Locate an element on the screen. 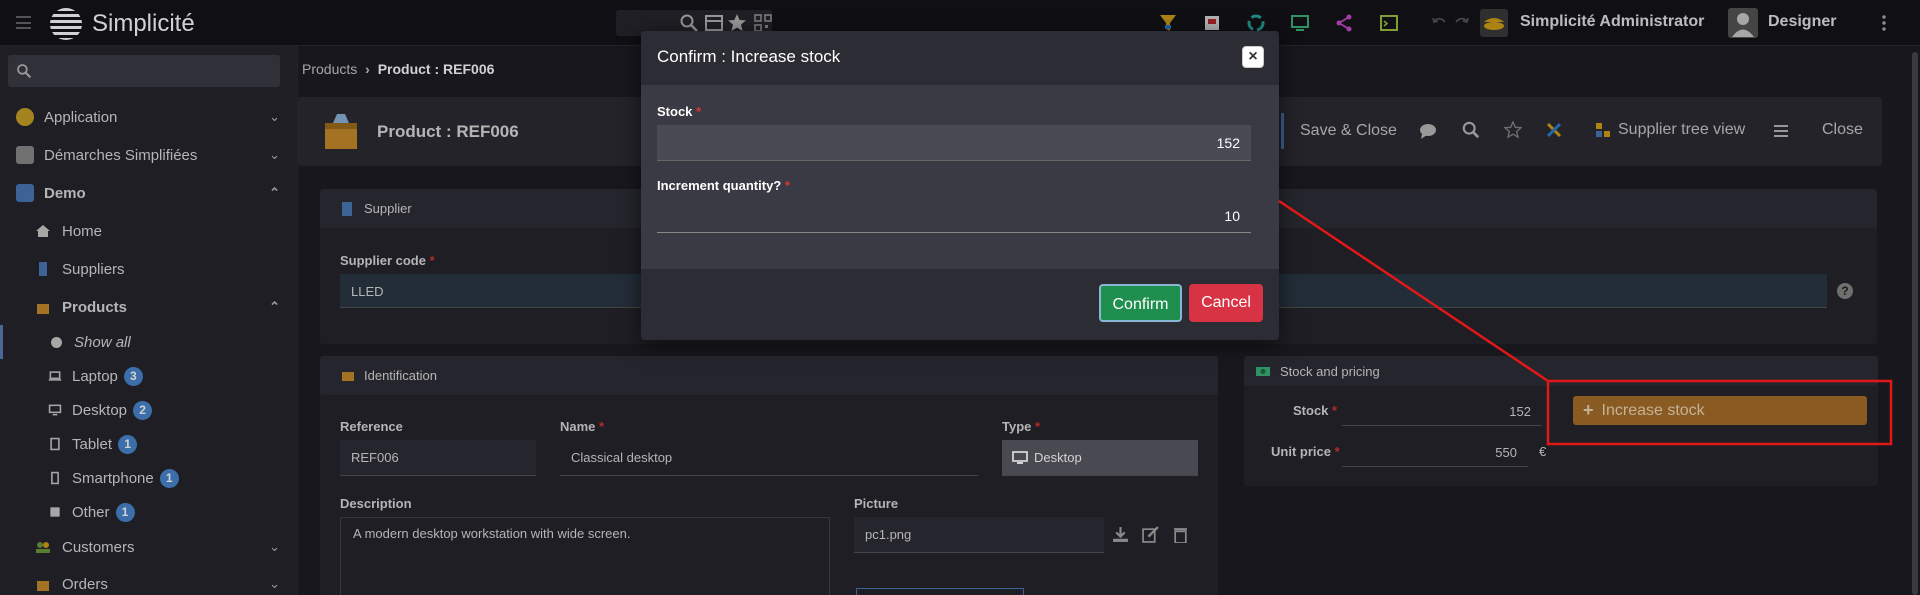 The image size is (1920, 595). scrollbar is located at coordinates (1915, 323).